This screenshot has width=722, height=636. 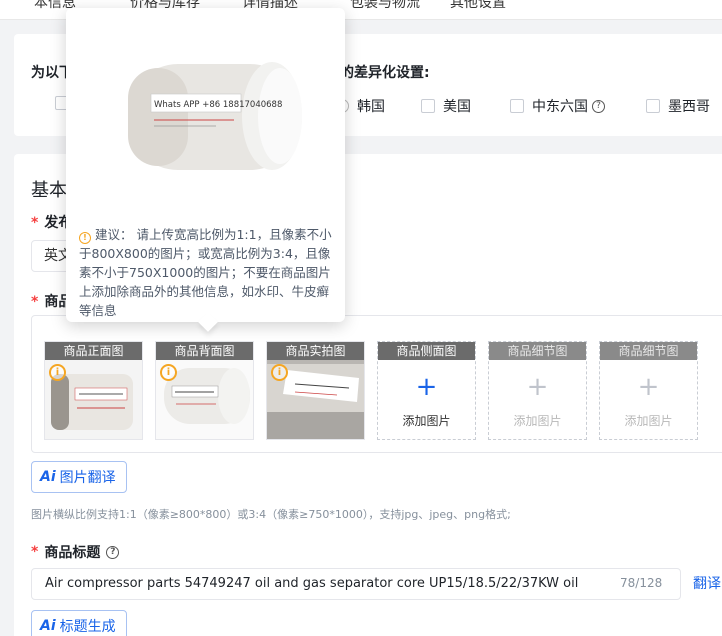 I want to click on slot-caption: 商品侧面图, so click(x=426, y=351).